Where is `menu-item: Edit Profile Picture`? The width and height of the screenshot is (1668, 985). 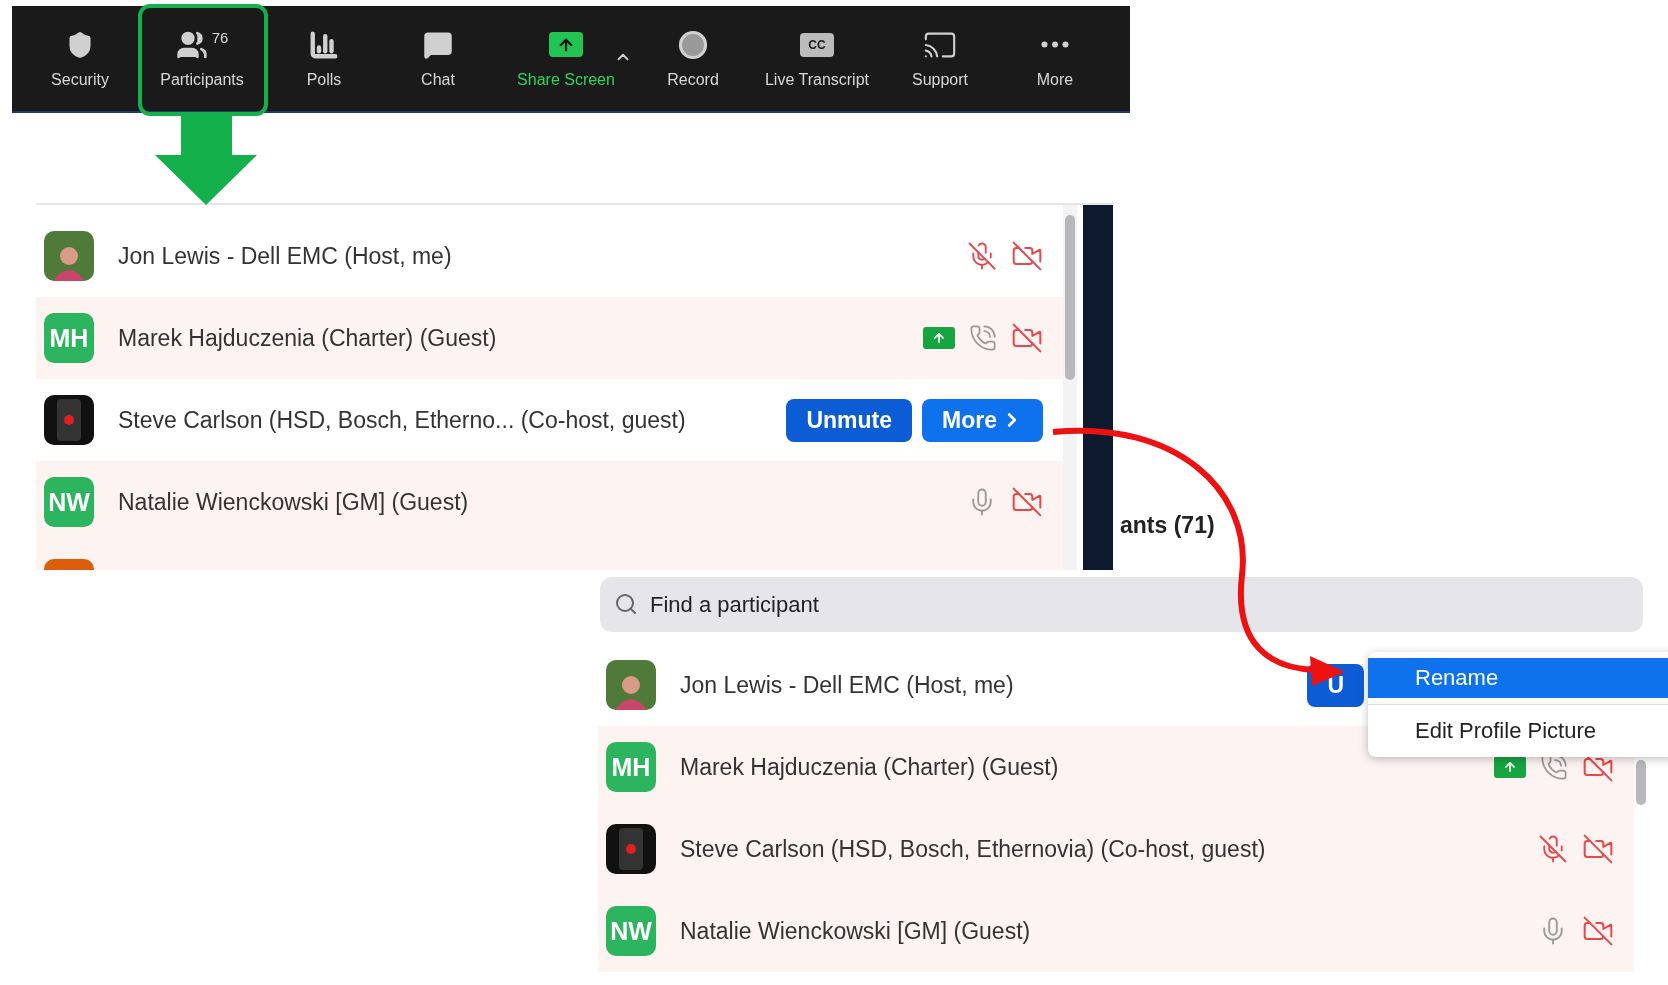 menu-item: Edit Profile Picture is located at coordinates (1518, 731).